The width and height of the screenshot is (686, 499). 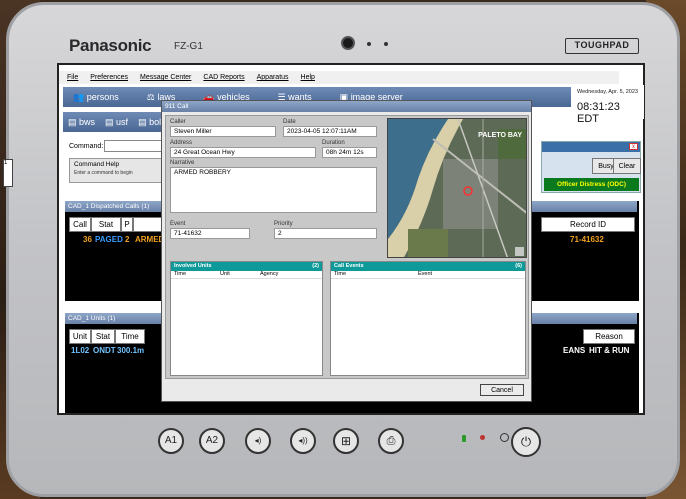 I want to click on date-field: 2023-04-05 12:07:11AM, so click(x=330, y=131).